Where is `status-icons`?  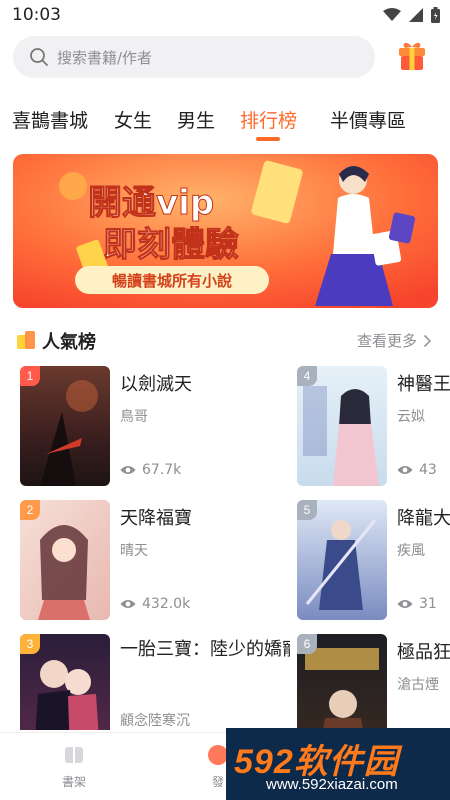
status-icons is located at coordinates (411, 15).